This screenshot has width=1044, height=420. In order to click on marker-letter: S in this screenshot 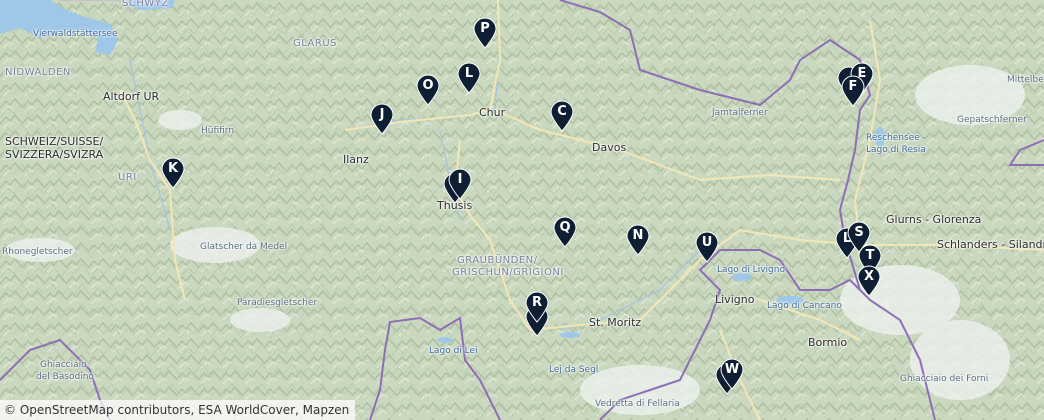, I will do `click(859, 232)`.